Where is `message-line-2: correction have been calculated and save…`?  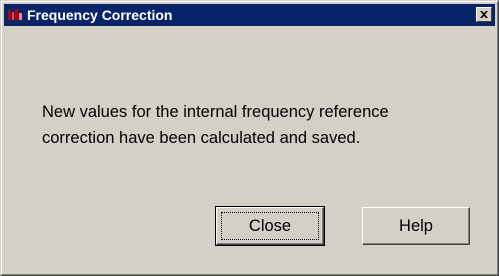 message-line-2: correction have been calculated and save… is located at coordinates (201, 138).